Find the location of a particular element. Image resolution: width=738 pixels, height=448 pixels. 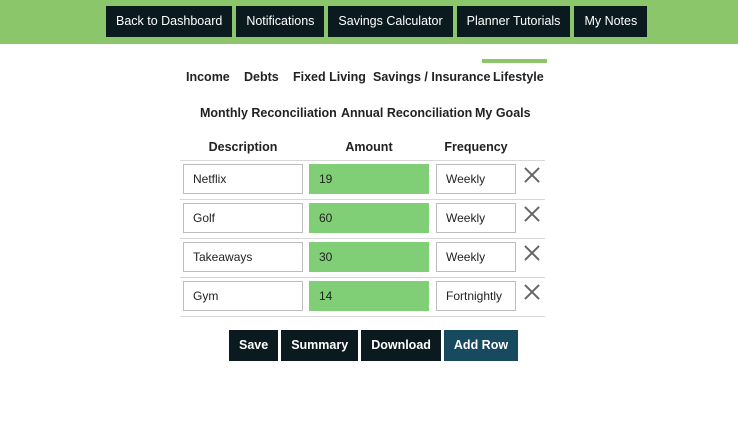

tab-annual-reconciliation: Annual Reconciliation is located at coordinates (406, 113).